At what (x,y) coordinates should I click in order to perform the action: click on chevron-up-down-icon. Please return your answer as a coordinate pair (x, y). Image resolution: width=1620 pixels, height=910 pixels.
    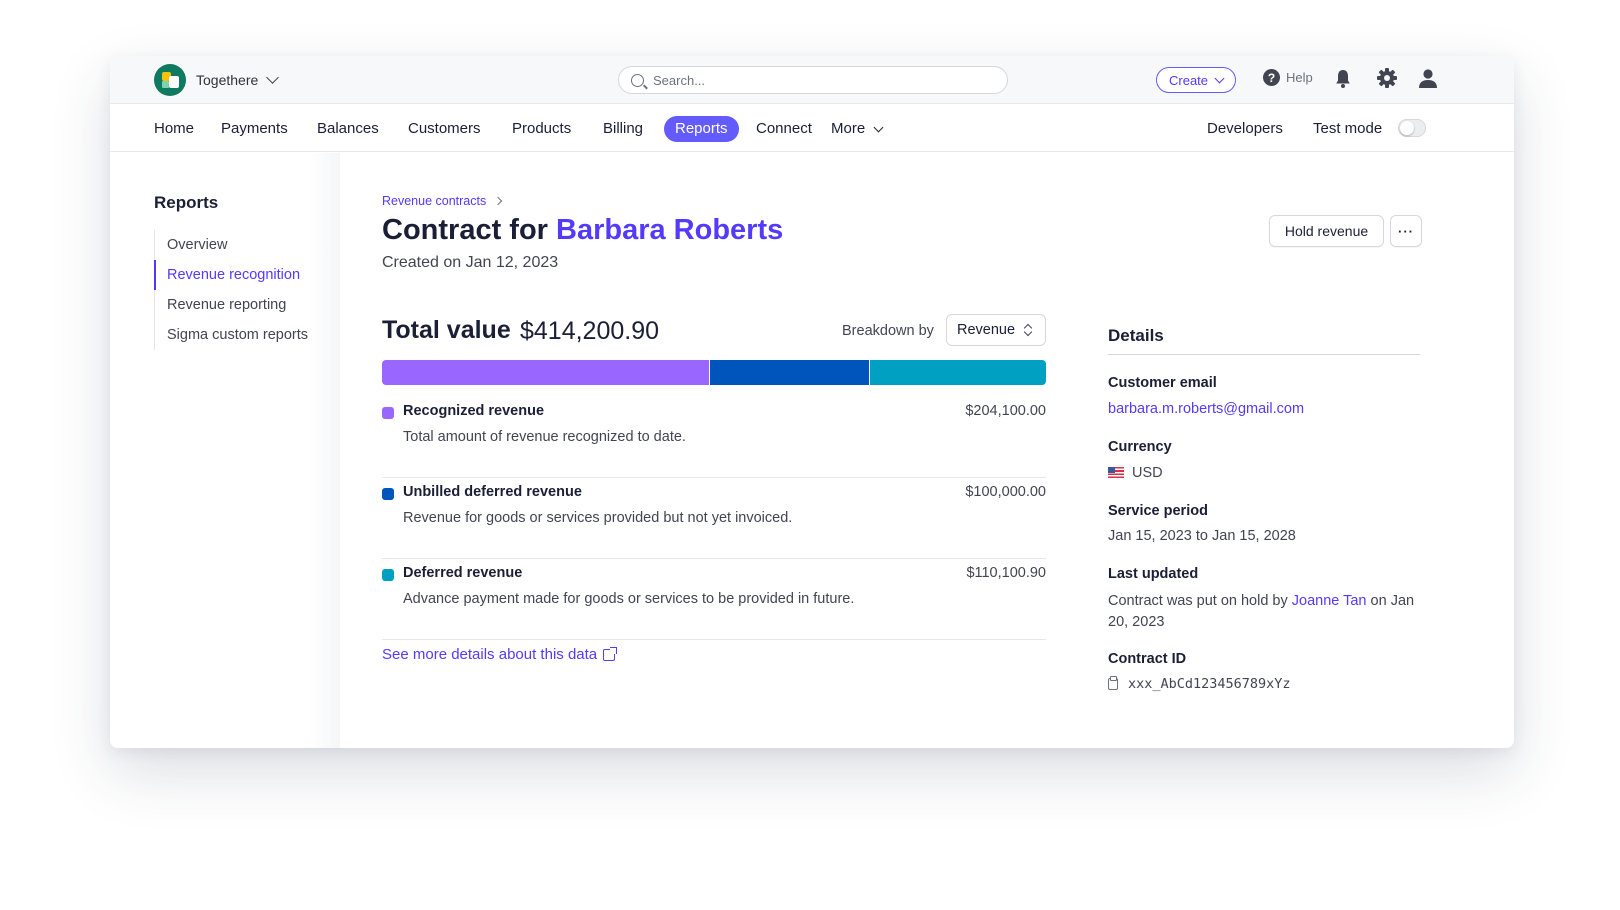
    Looking at the image, I should click on (1028, 330).